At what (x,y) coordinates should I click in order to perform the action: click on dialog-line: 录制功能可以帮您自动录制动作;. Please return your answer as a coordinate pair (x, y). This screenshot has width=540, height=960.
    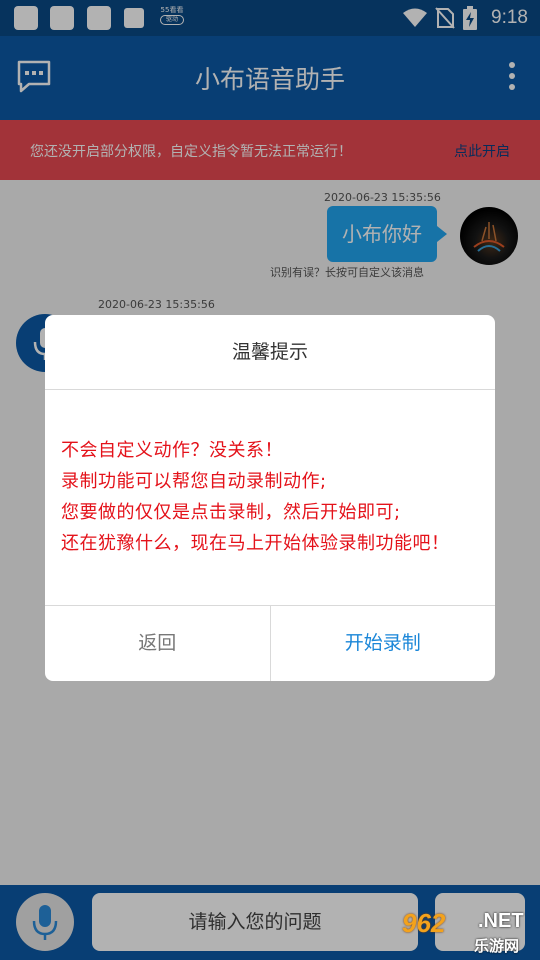
    Looking at the image, I should click on (194, 481).